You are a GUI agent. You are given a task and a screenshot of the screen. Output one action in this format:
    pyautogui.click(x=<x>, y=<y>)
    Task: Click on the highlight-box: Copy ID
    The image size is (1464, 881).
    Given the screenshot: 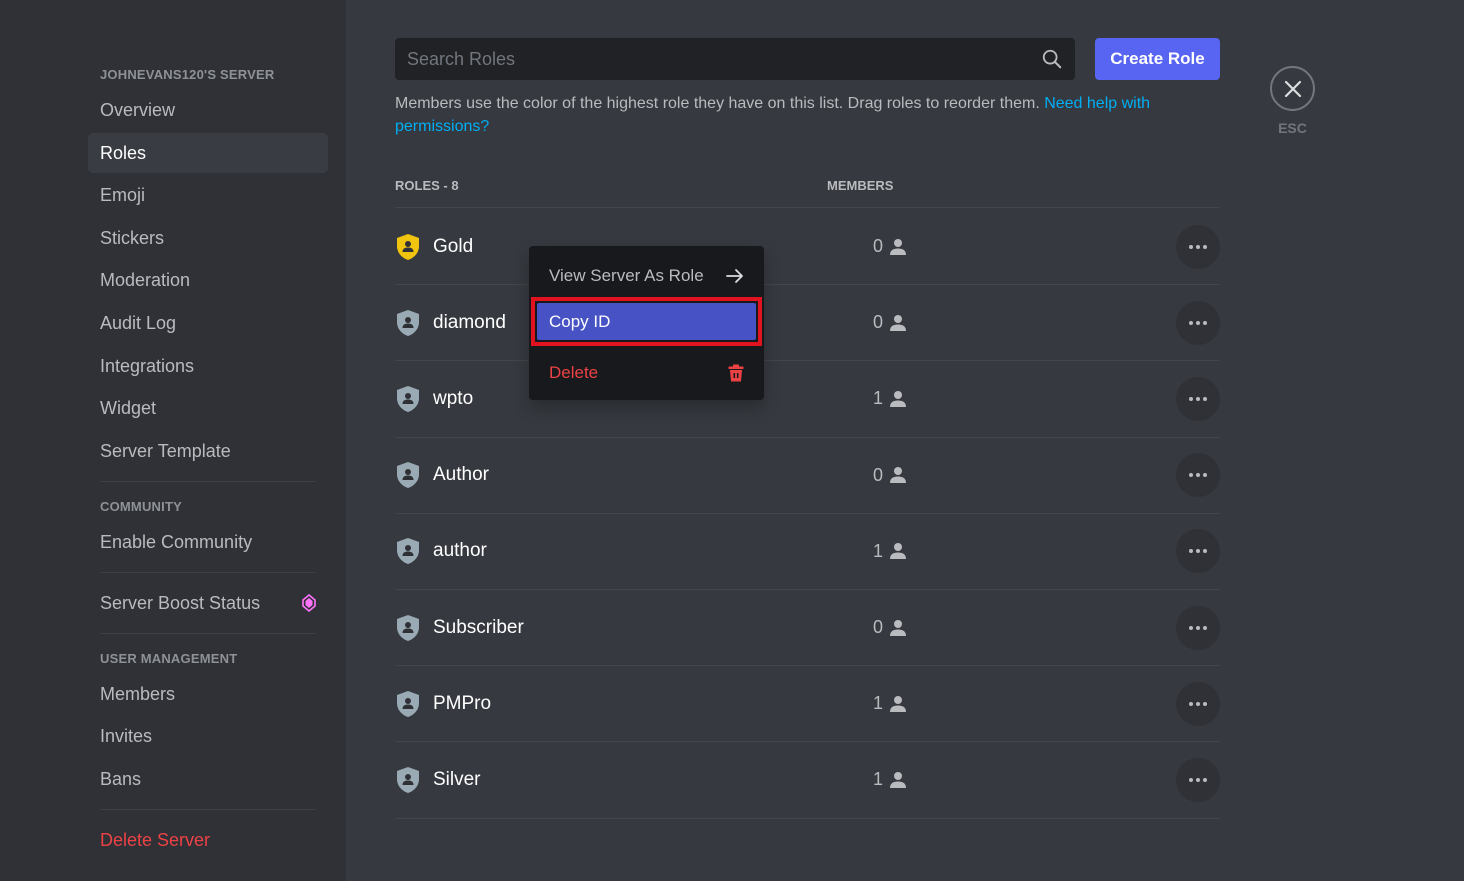 What is the action you would take?
    pyautogui.click(x=646, y=321)
    